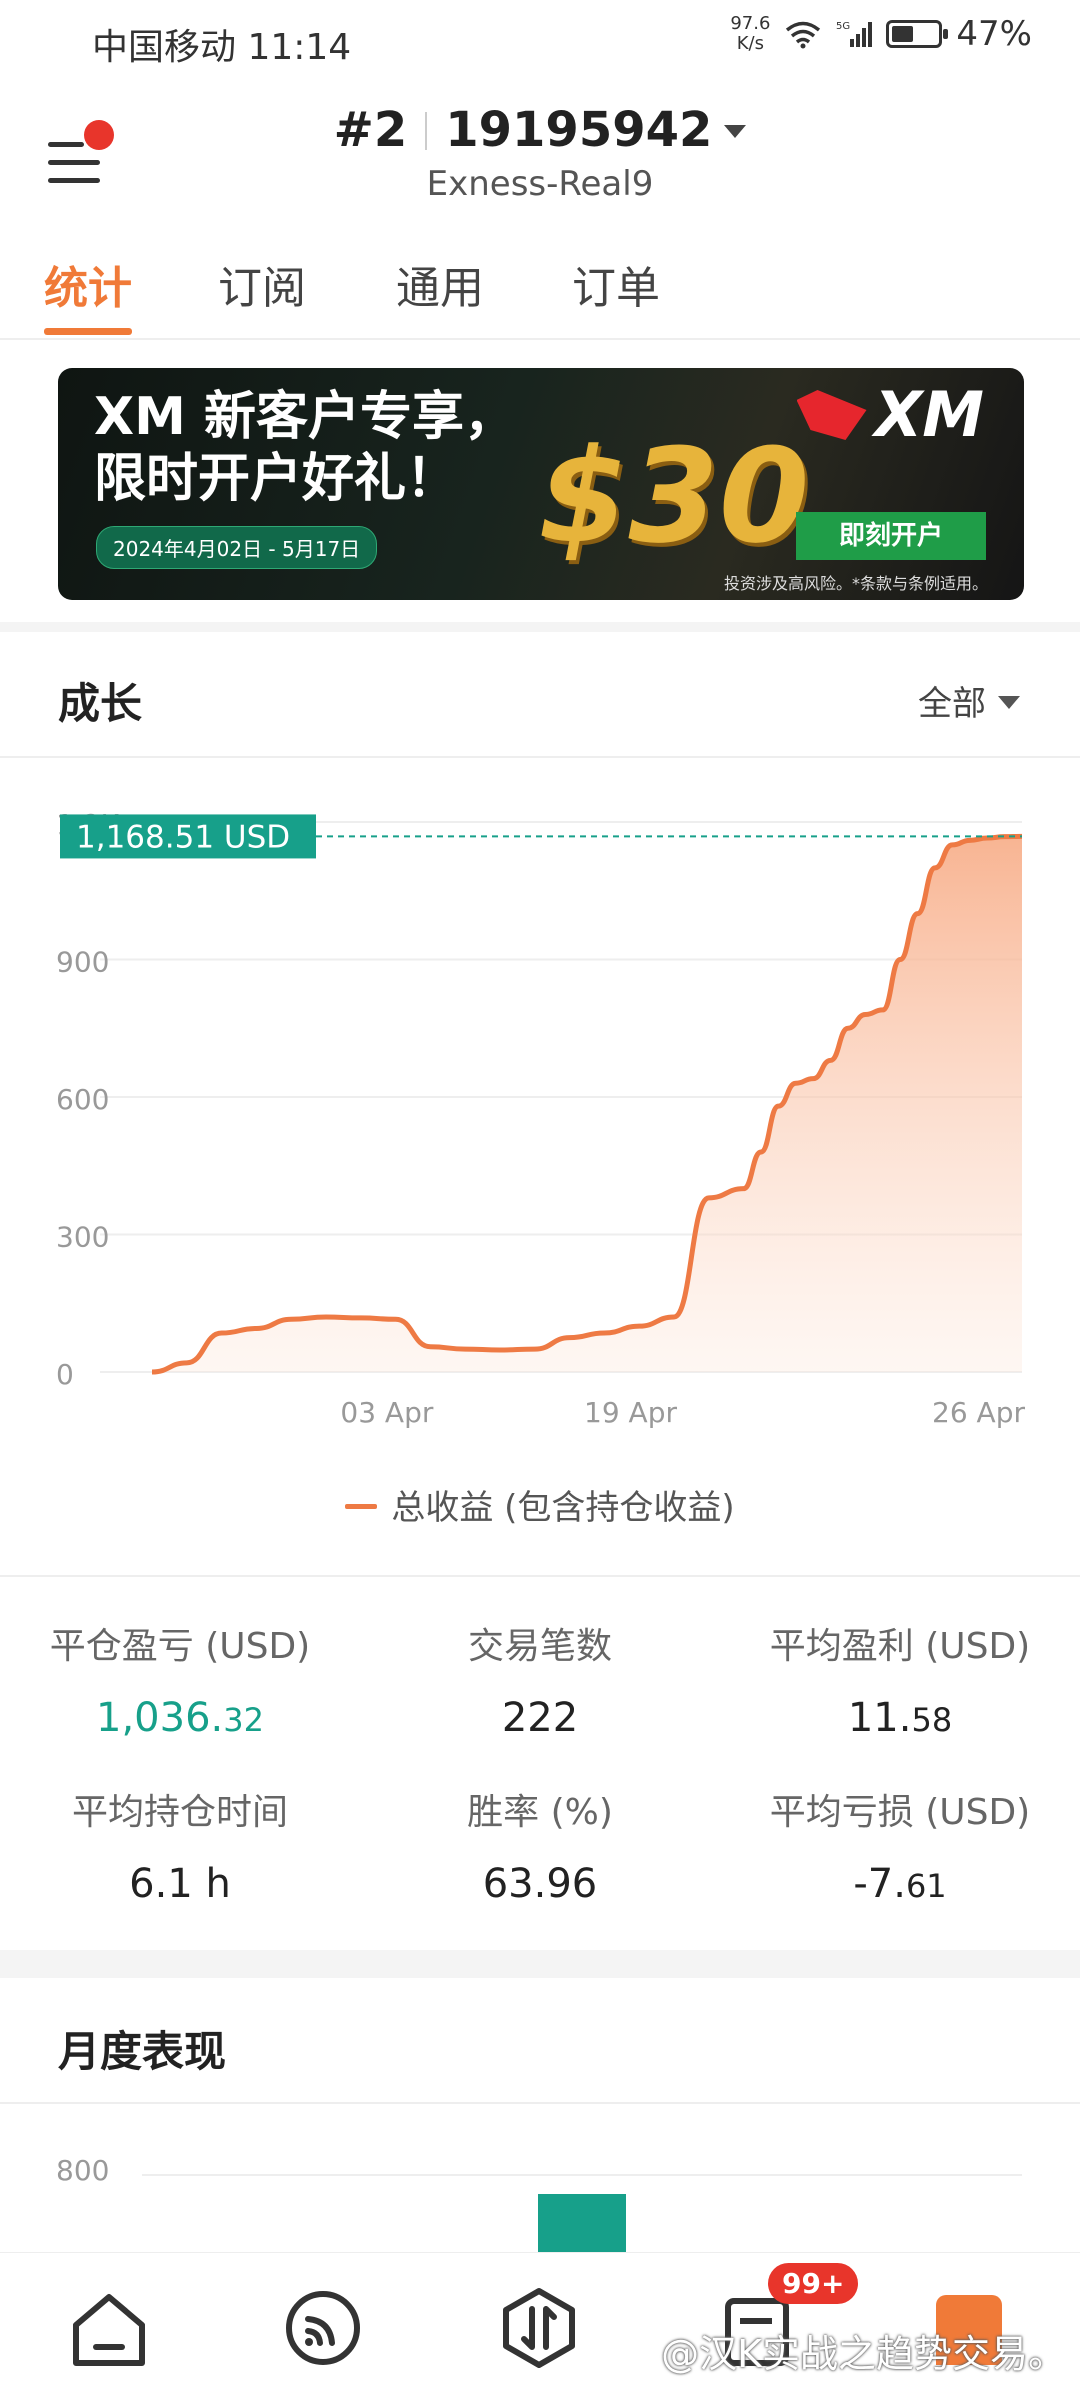 This screenshot has height=2401, width=1080. Describe the element at coordinates (929, 414) in the screenshot. I see `xm-logo-text: XM` at that location.